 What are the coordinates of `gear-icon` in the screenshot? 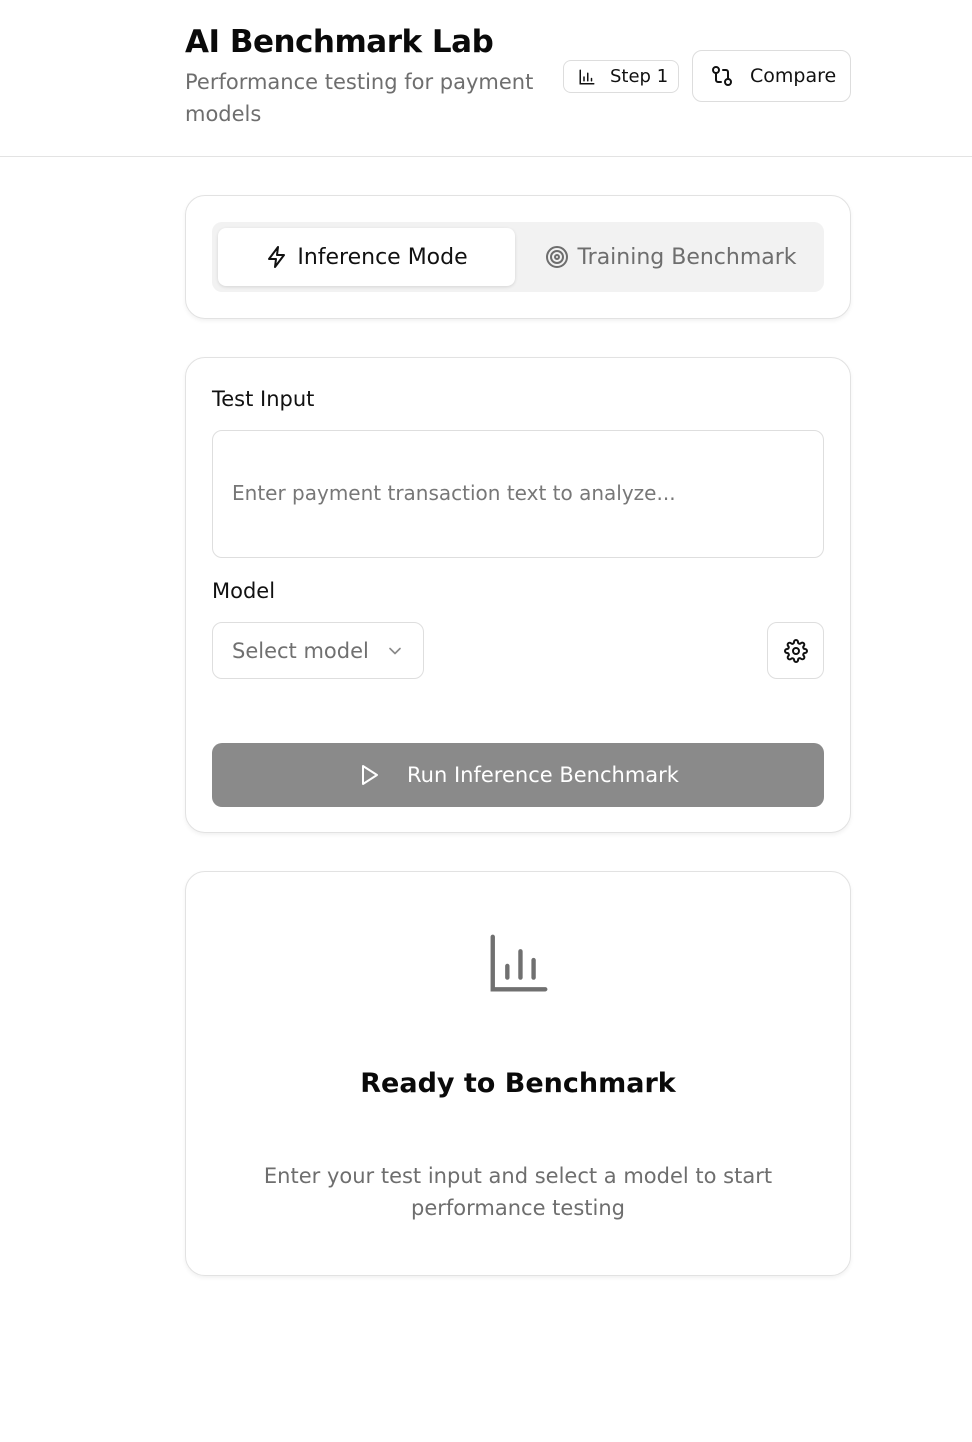 It's located at (795, 650).